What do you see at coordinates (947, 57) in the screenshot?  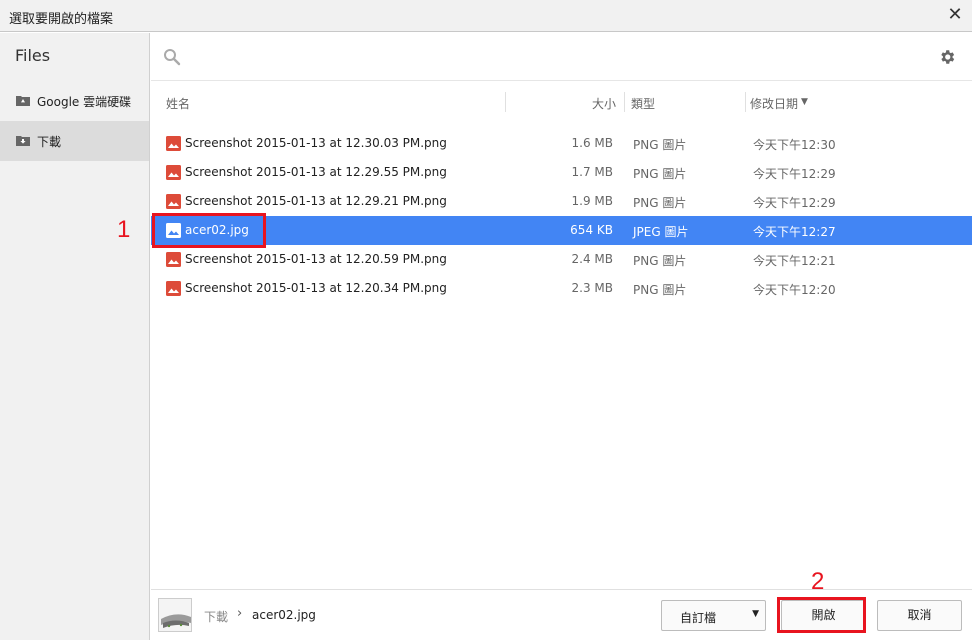 I see `gear-icon` at bounding box center [947, 57].